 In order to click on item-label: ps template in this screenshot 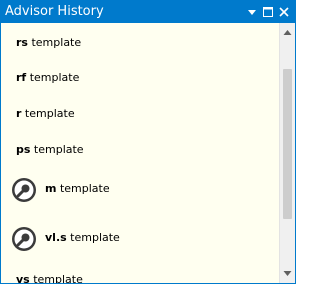, I will do `click(50, 149)`.